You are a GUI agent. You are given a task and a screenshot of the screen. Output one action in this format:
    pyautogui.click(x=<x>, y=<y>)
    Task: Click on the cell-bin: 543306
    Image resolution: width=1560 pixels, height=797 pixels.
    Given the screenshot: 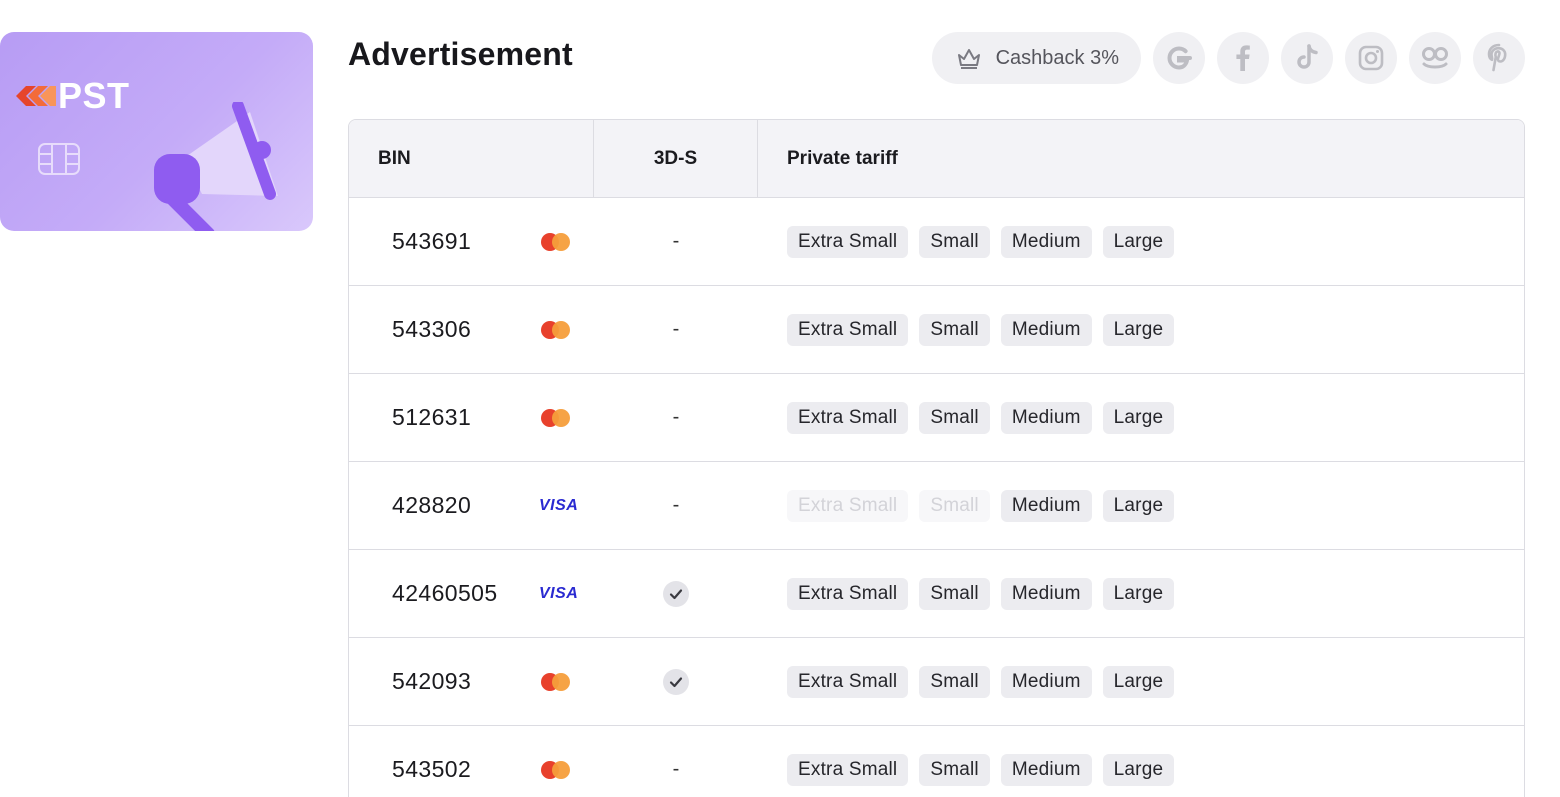 What is the action you would take?
    pyautogui.click(x=471, y=329)
    